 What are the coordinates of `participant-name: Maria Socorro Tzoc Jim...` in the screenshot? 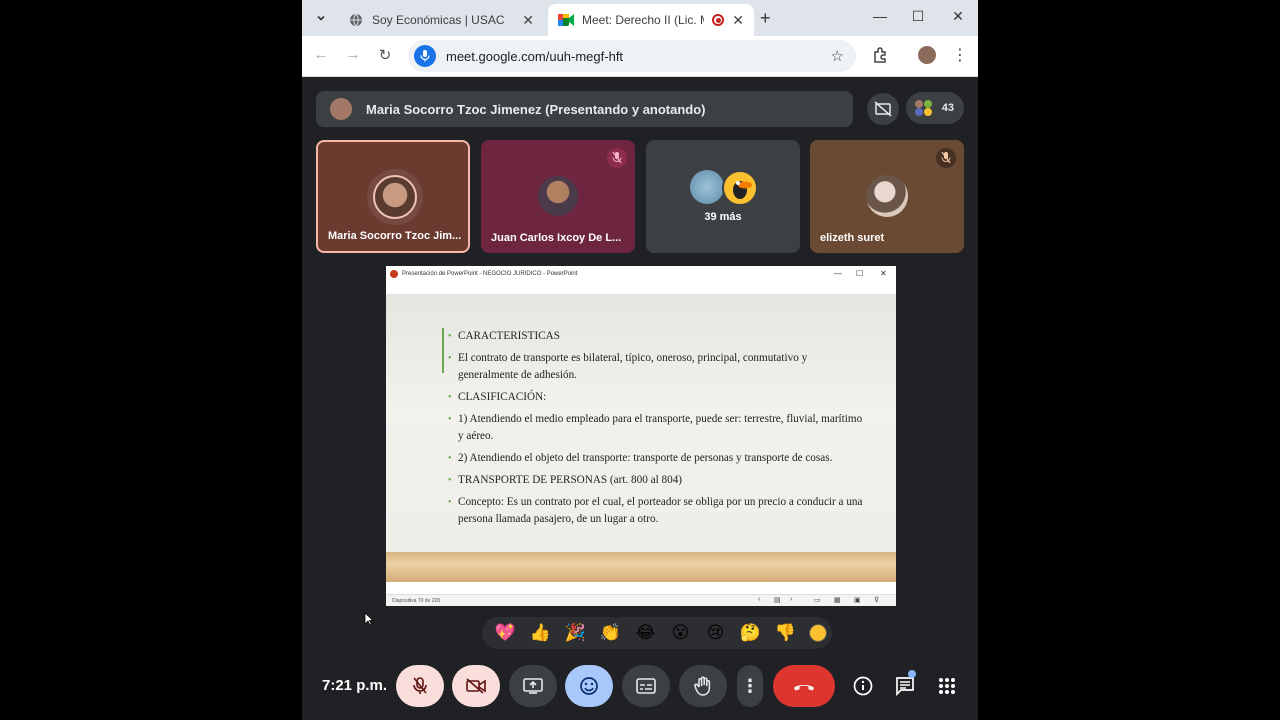 It's located at (395, 236).